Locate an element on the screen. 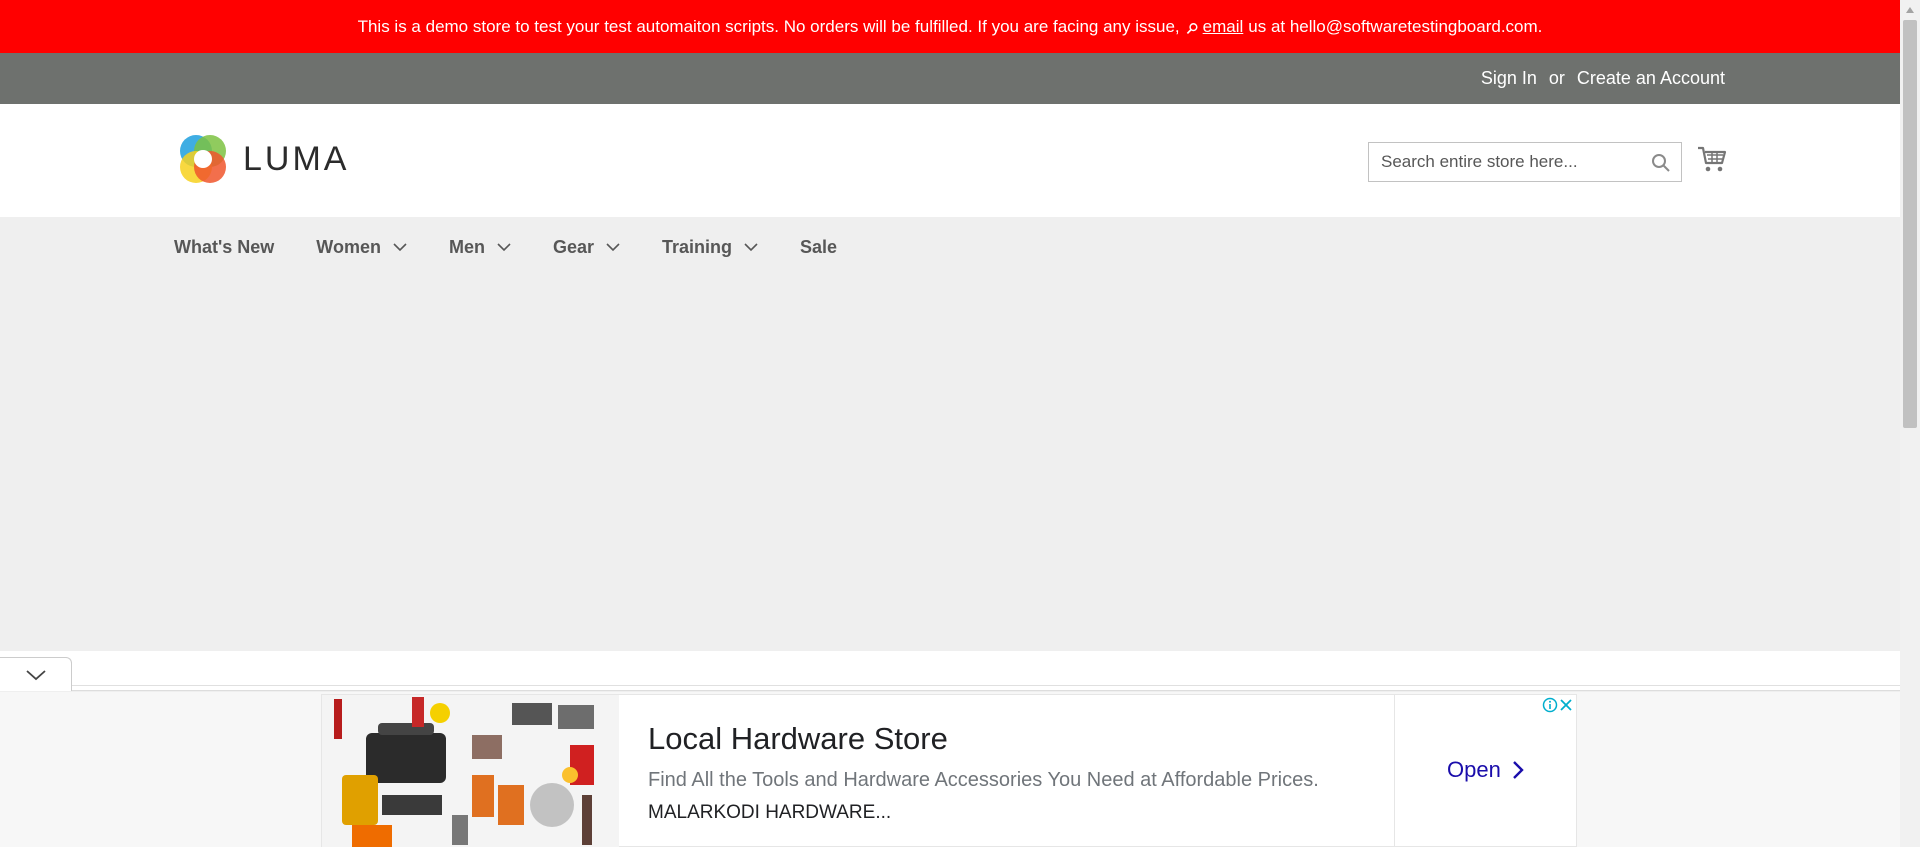  chevron-right-icon is located at coordinates (1518, 770).